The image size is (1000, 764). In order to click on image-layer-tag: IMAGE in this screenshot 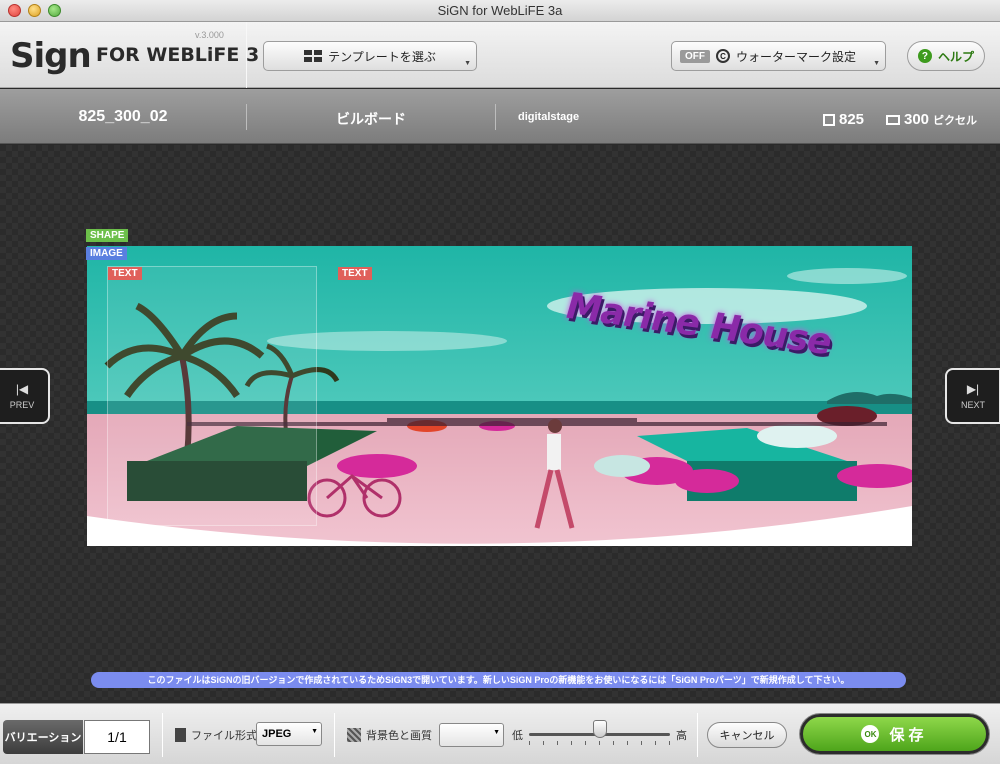, I will do `click(106, 253)`.